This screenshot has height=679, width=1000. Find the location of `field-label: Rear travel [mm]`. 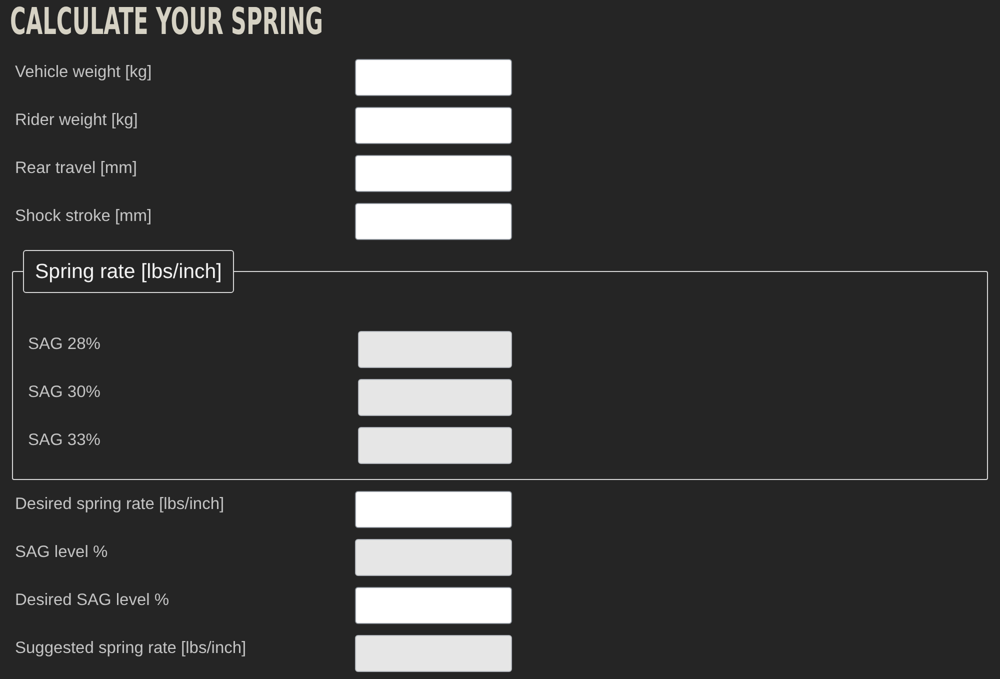

field-label: Rear travel [mm] is located at coordinates (76, 168).